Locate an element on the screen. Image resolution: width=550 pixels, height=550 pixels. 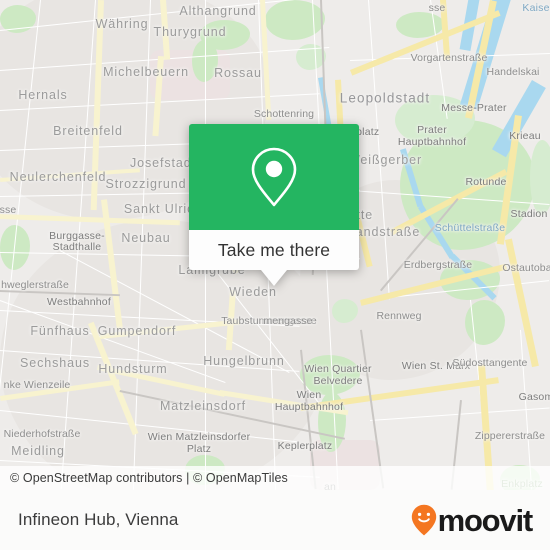
take-me-there-button: Take me there is located at coordinates (274, 250).